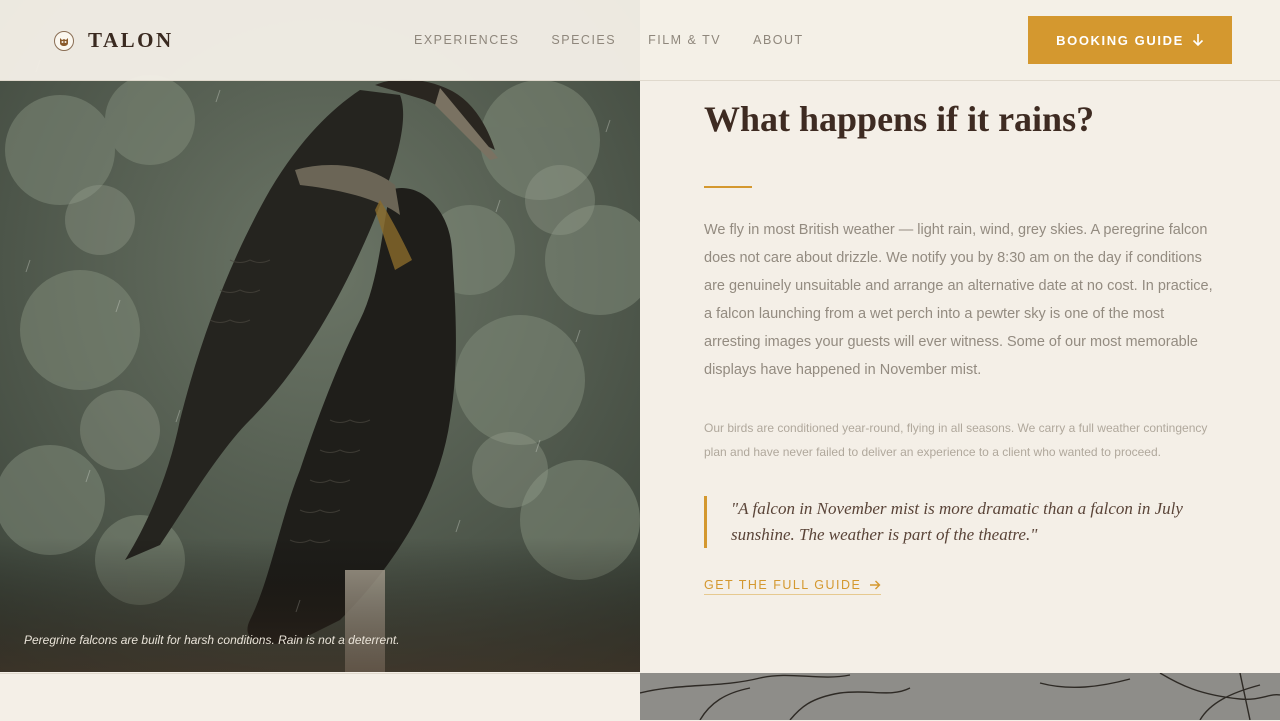 This screenshot has height=721, width=1280. Describe the element at coordinates (131, 40) in the screenshot. I see `brand-name: TALON` at that location.